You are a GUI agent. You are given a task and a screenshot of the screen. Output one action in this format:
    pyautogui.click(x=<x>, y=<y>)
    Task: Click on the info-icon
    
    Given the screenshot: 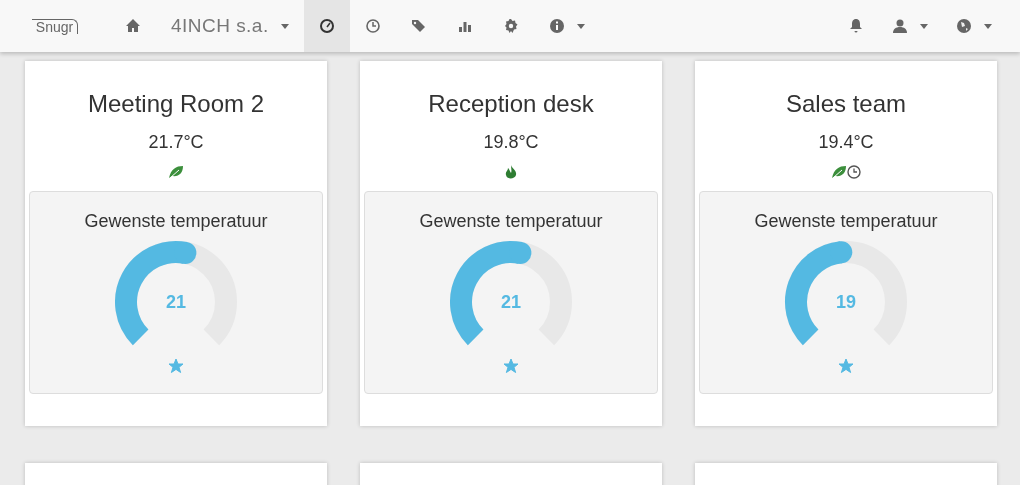 What is the action you would take?
    pyautogui.click(x=556, y=26)
    